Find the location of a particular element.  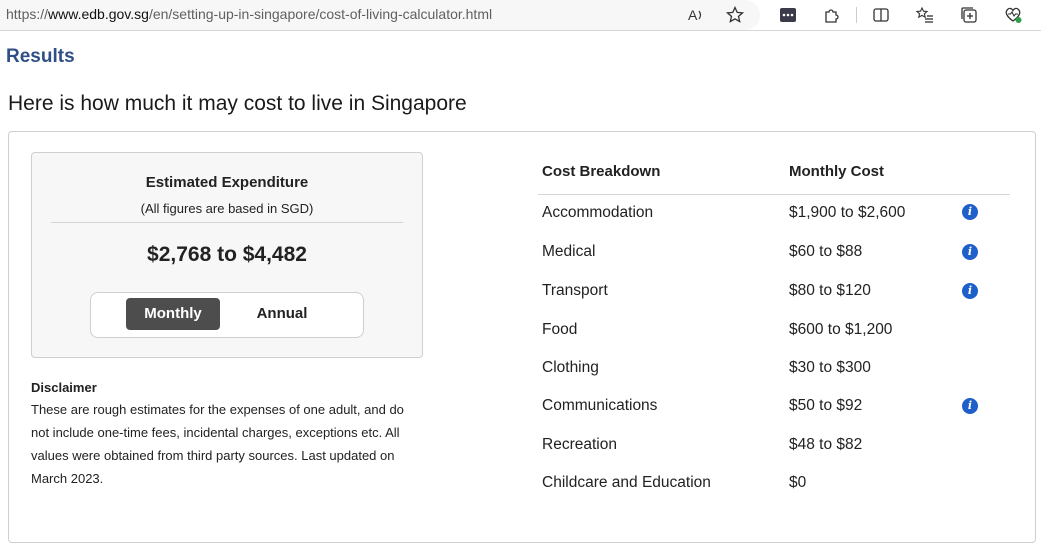

svg-text: A is located at coordinates (693, 15).